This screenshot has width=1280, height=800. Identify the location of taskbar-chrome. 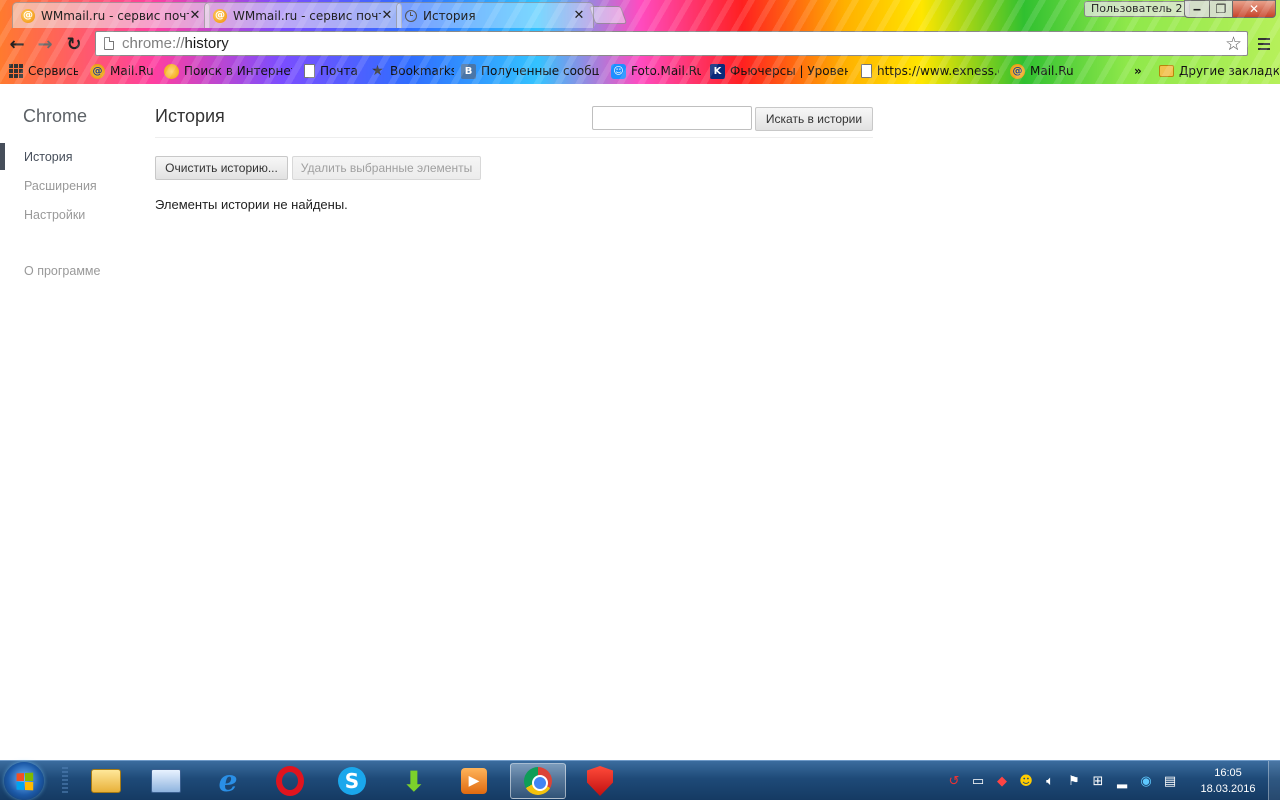
(538, 781).